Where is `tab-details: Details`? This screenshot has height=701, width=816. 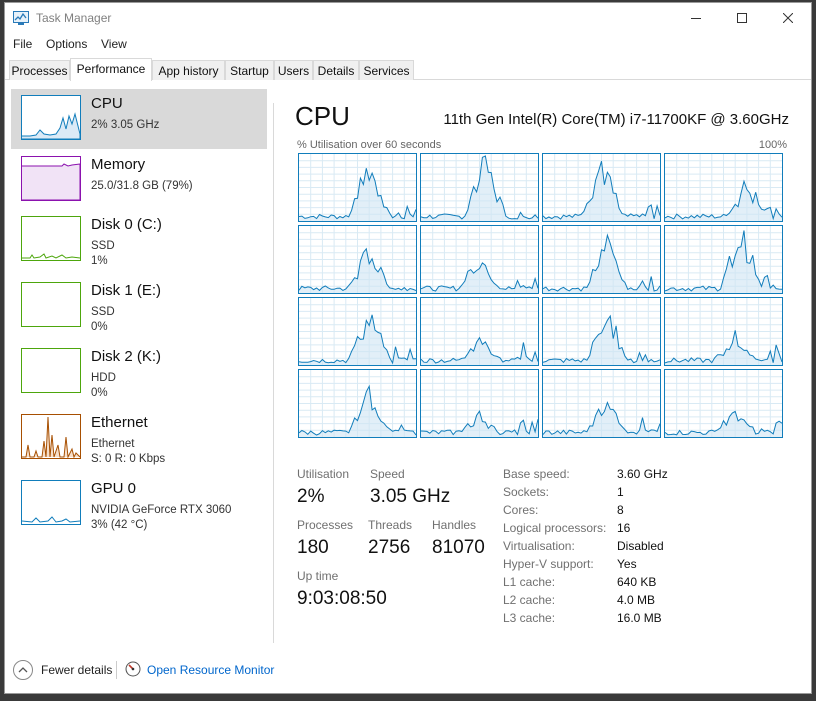
tab-details: Details is located at coordinates (336, 70).